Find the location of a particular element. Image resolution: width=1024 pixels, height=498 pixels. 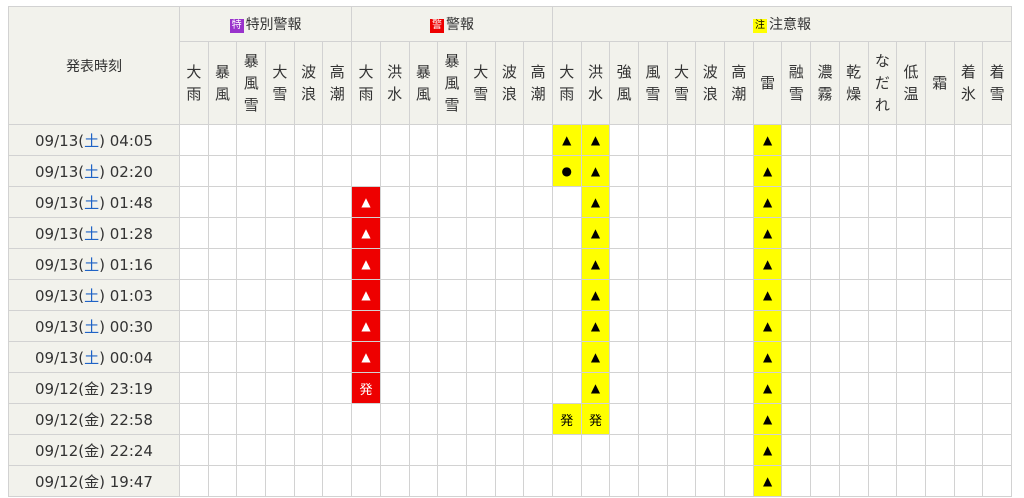

issued-clock: ) 22:58 is located at coordinates (126, 419).